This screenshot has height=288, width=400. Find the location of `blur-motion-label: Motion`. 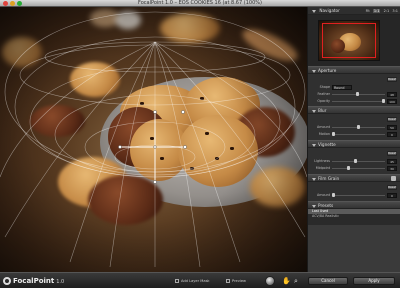

blur-motion-label: Motion is located at coordinates (324, 134).